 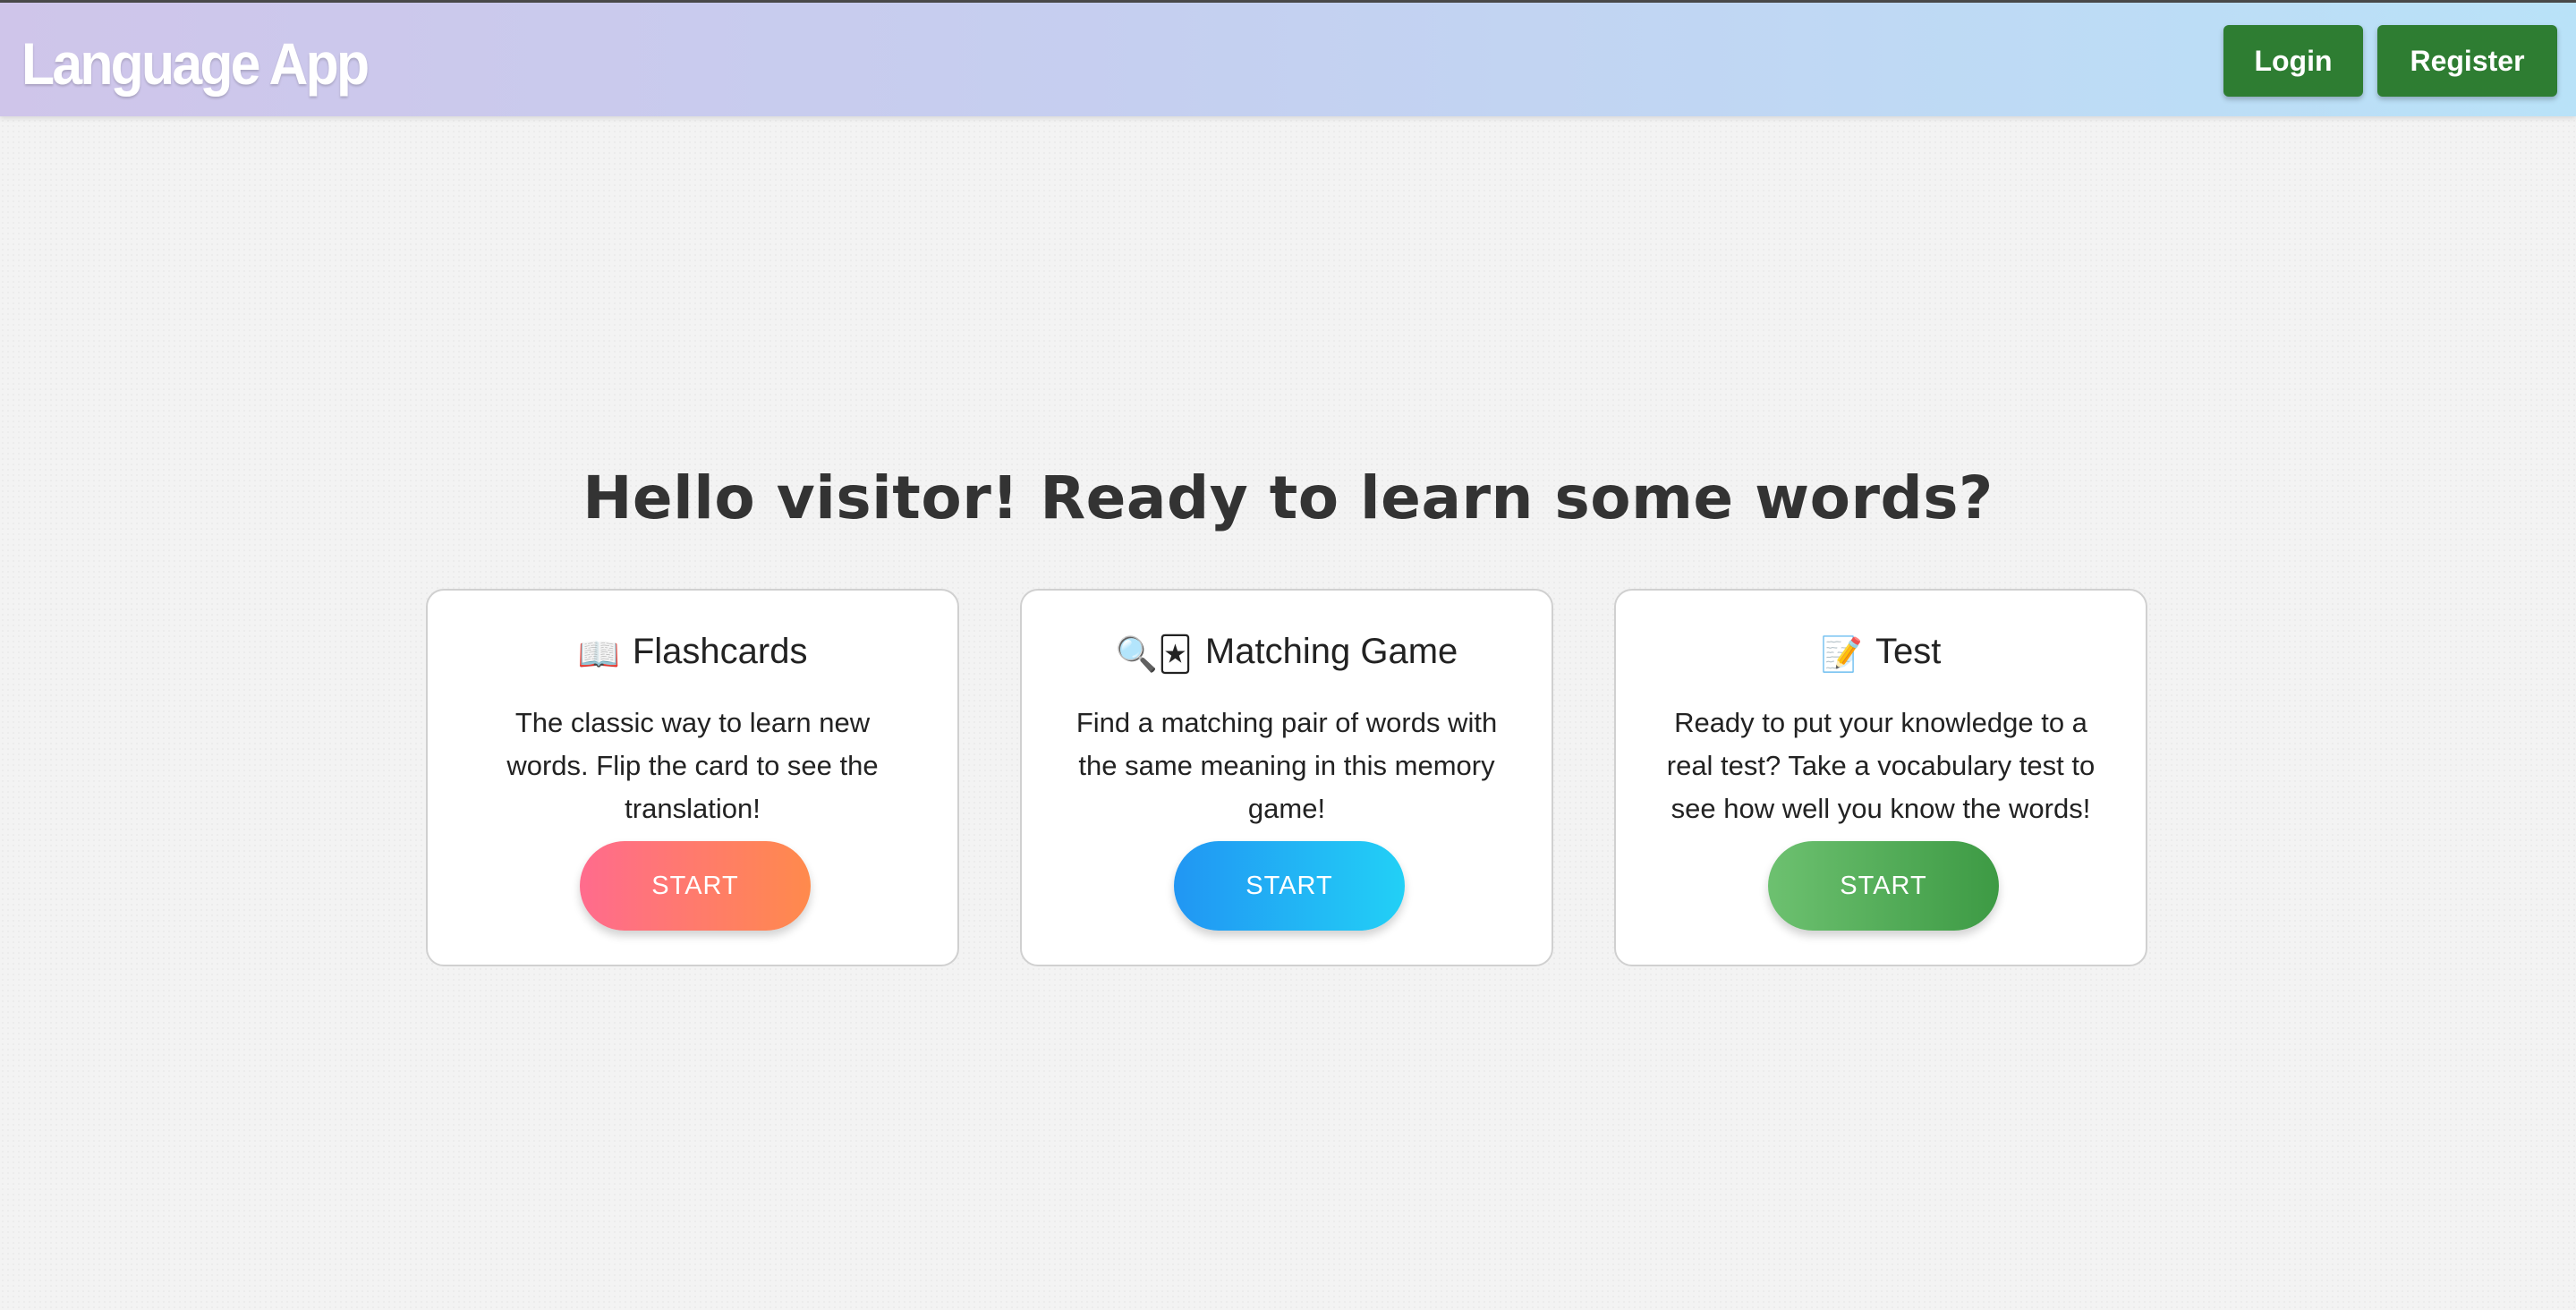 I want to click on card-title-text: Flashcards, so click(x=720, y=651).